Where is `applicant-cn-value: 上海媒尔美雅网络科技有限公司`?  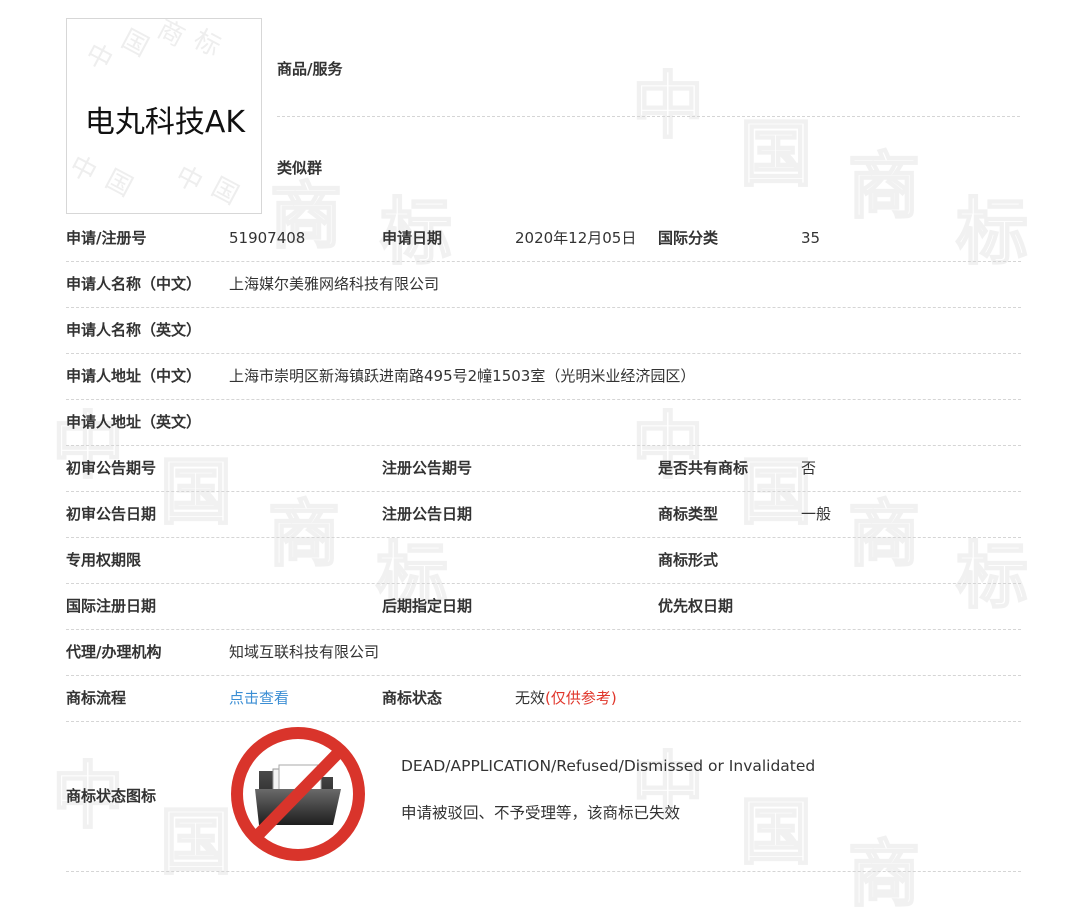 applicant-cn-value: 上海媒尔美雅网络科技有限公司 is located at coordinates (334, 284).